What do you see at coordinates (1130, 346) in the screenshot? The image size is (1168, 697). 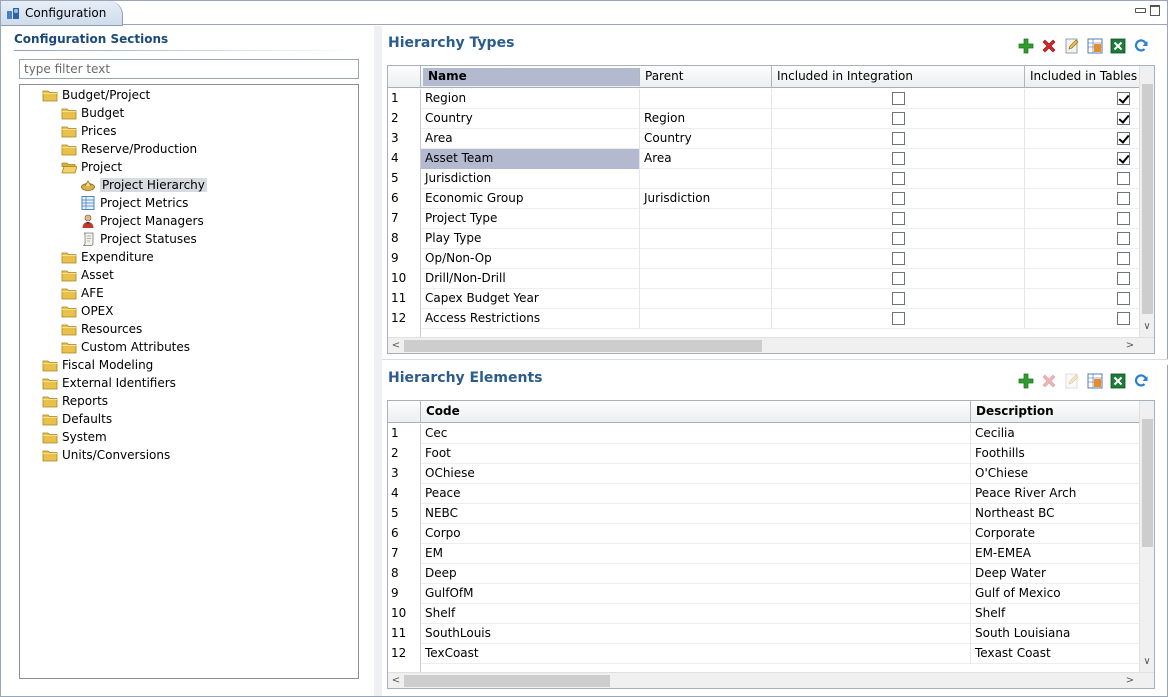 I see `scroll-right-icon: >` at bounding box center [1130, 346].